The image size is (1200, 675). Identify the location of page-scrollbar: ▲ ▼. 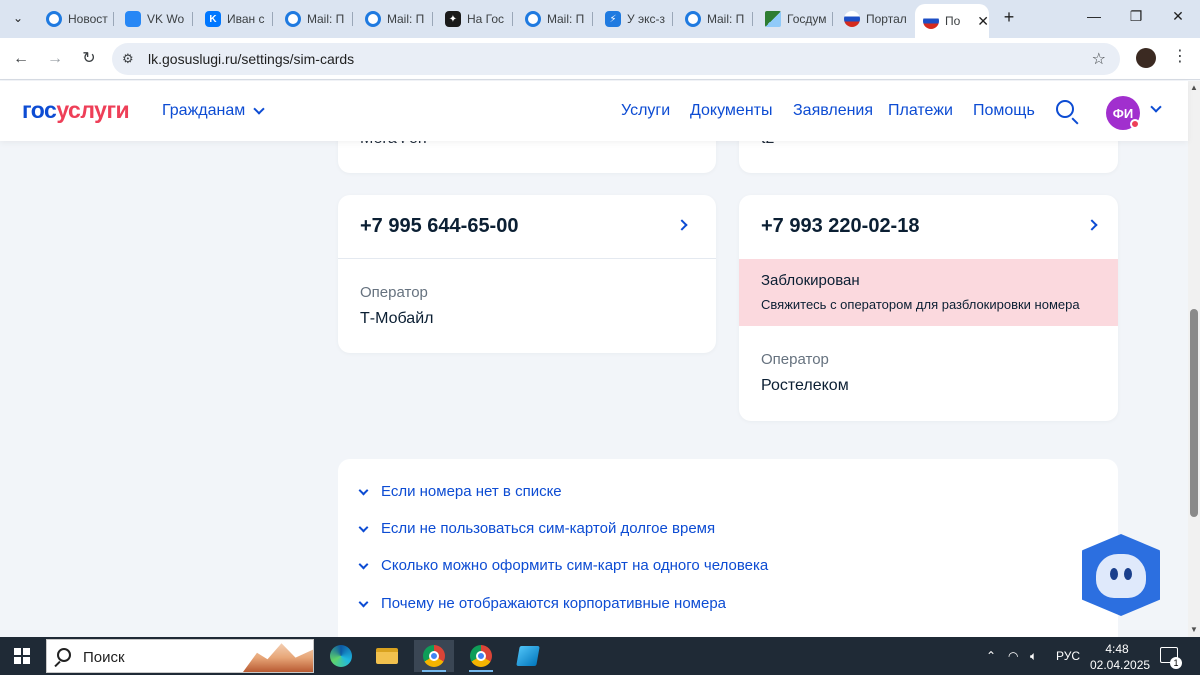
(1194, 359).